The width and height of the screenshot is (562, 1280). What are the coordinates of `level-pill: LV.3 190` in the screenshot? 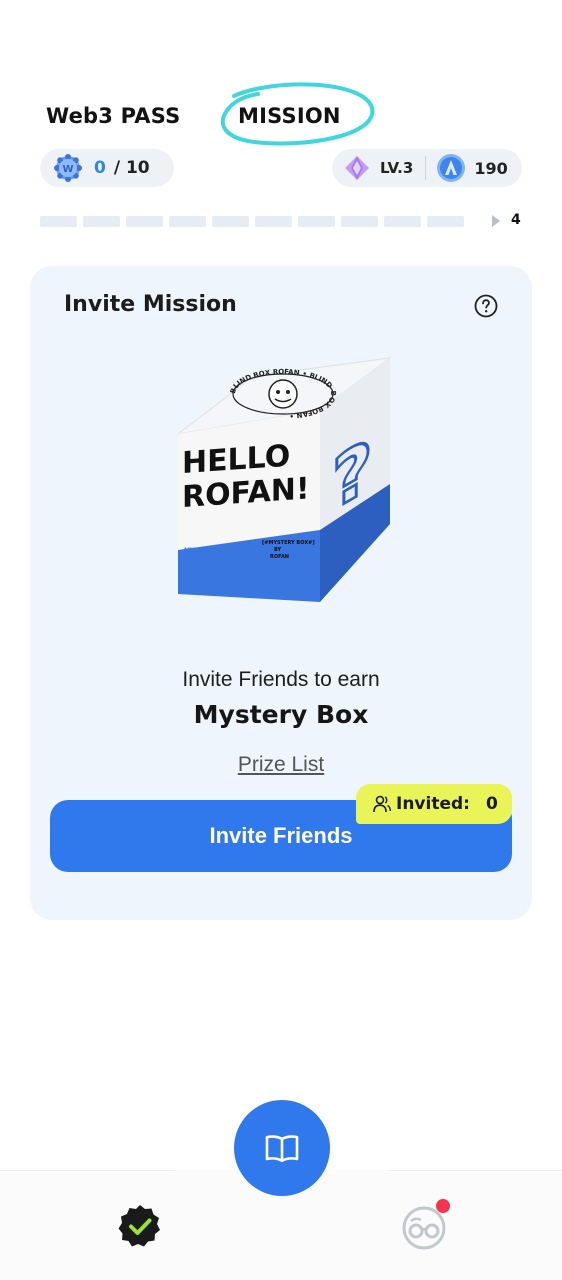 It's located at (427, 168).